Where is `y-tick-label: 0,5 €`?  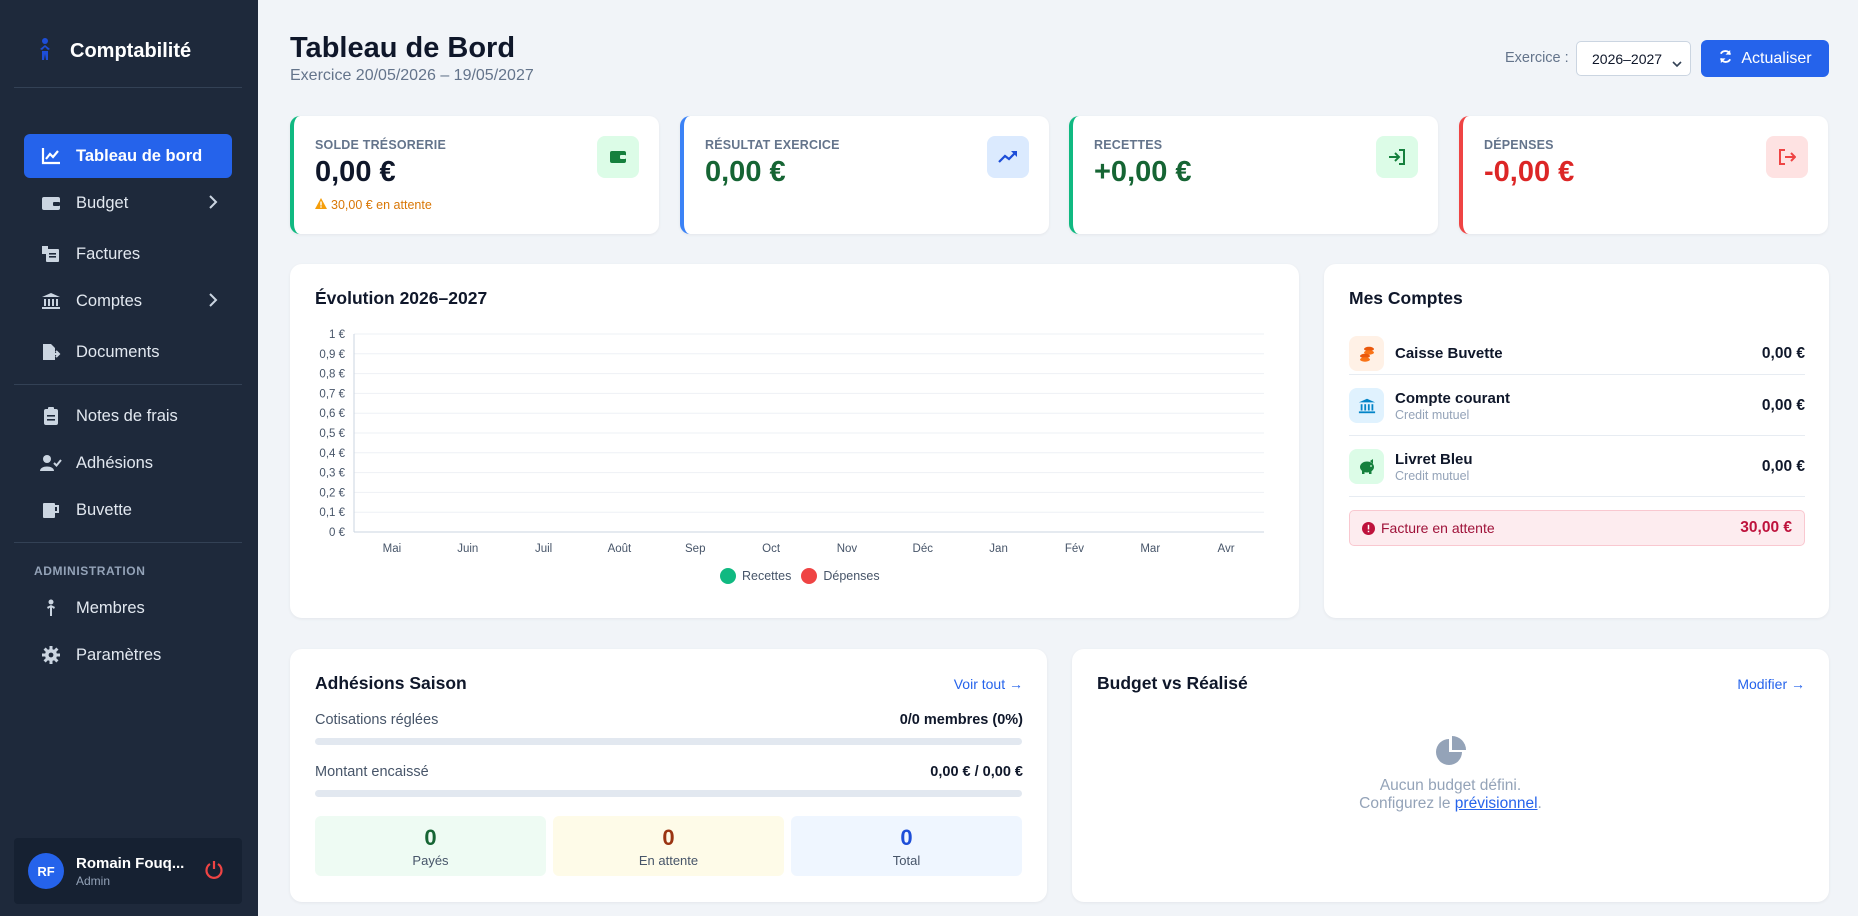
y-tick-label: 0,5 € is located at coordinates (332, 434).